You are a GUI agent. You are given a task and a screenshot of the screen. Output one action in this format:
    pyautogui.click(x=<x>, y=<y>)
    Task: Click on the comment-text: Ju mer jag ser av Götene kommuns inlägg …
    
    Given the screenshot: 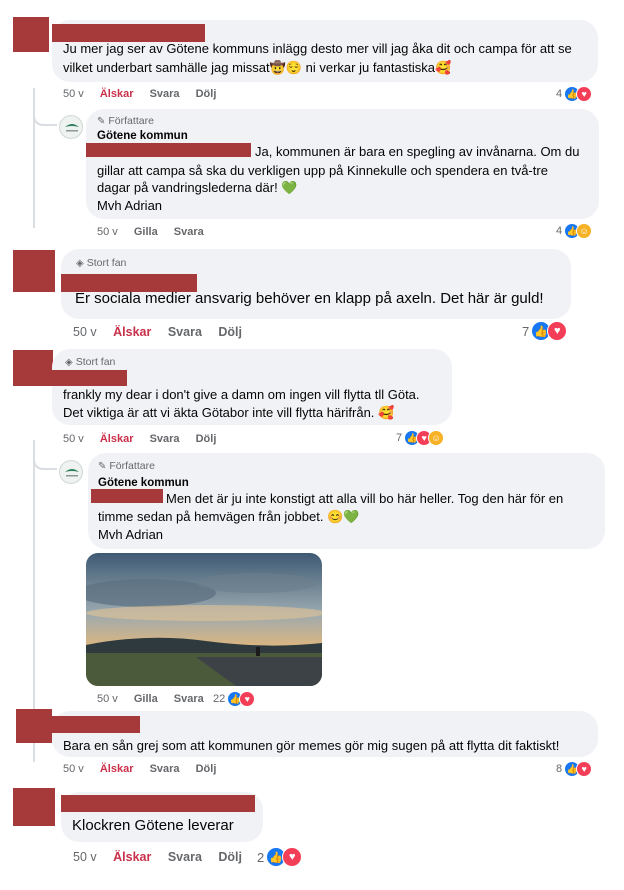 What is the action you would take?
    pyautogui.click(x=317, y=48)
    